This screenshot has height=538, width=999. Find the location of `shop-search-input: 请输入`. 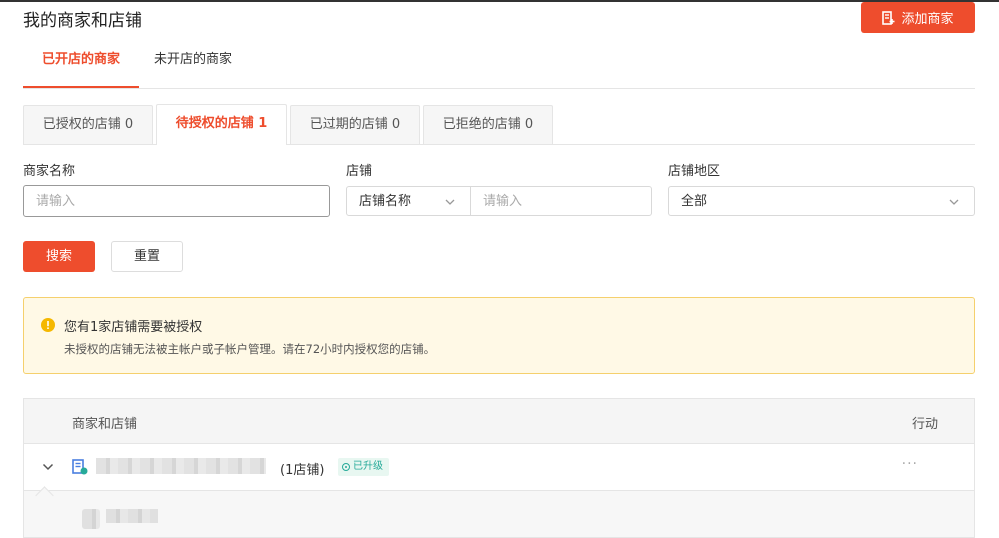

shop-search-input: 请输入 is located at coordinates (561, 201).